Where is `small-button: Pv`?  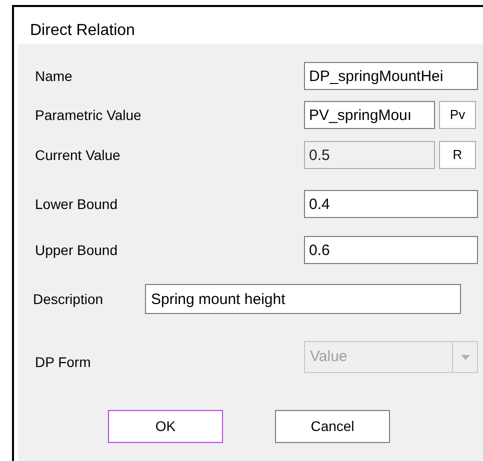
small-button: Pv is located at coordinates (457, 115).